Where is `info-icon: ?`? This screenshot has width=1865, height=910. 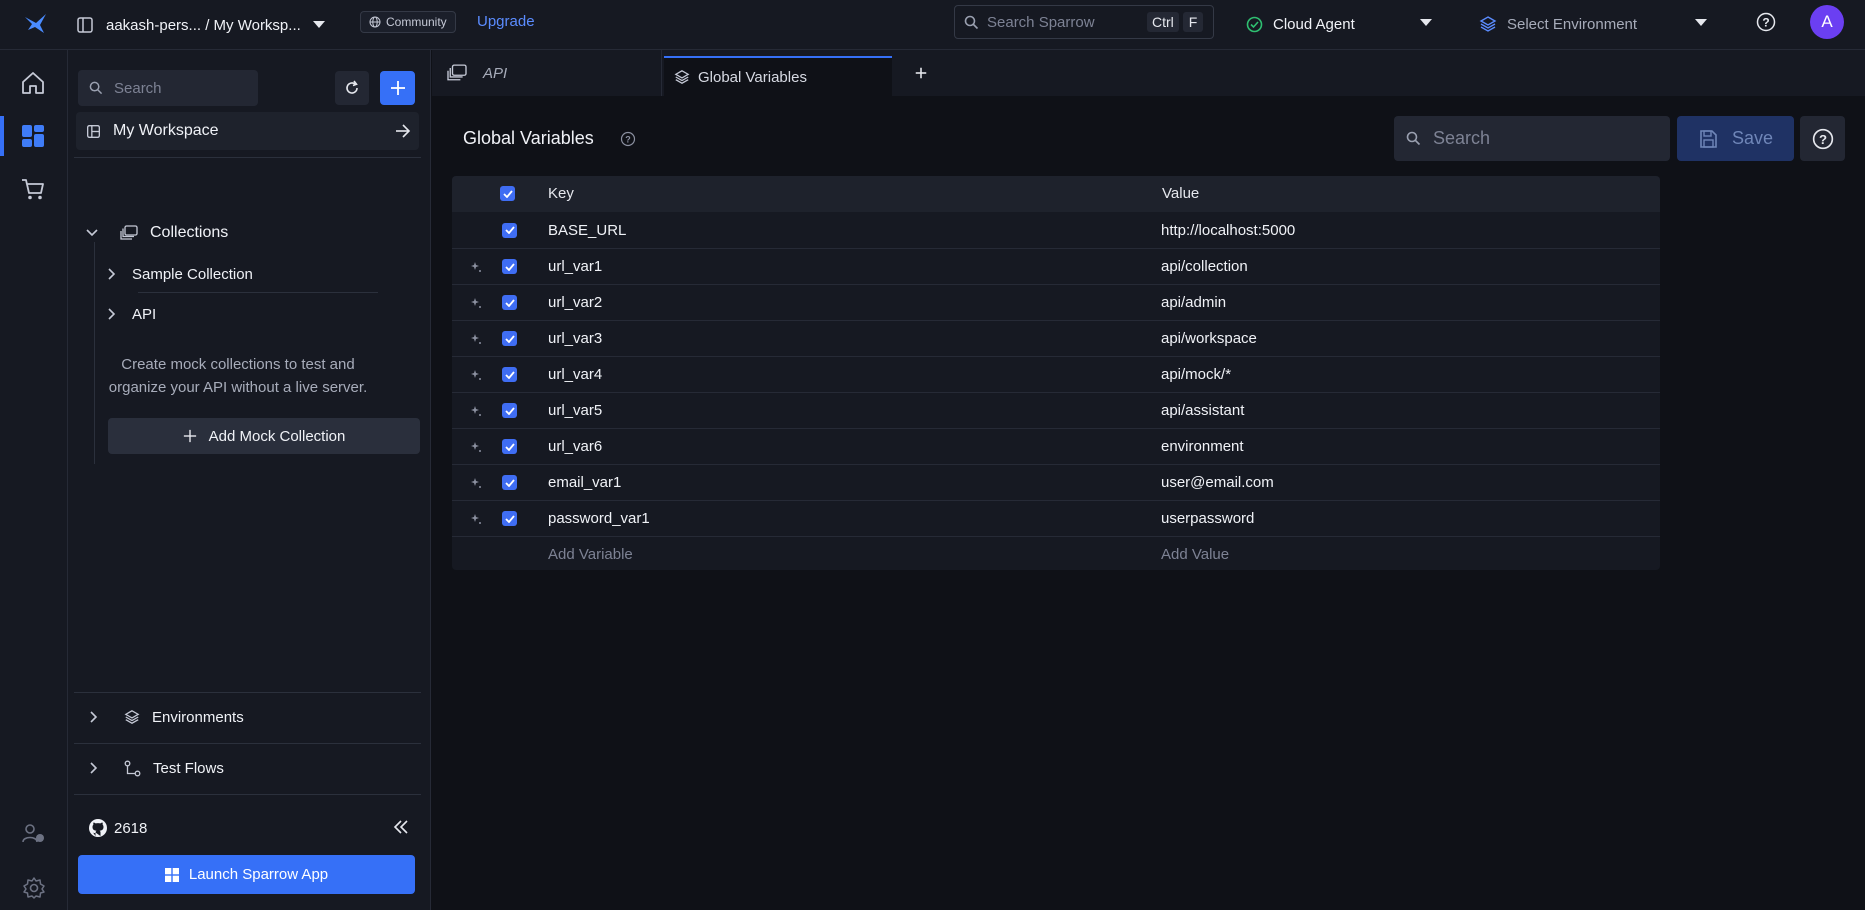 info-icon: ? is located at coordinates (628, 139).